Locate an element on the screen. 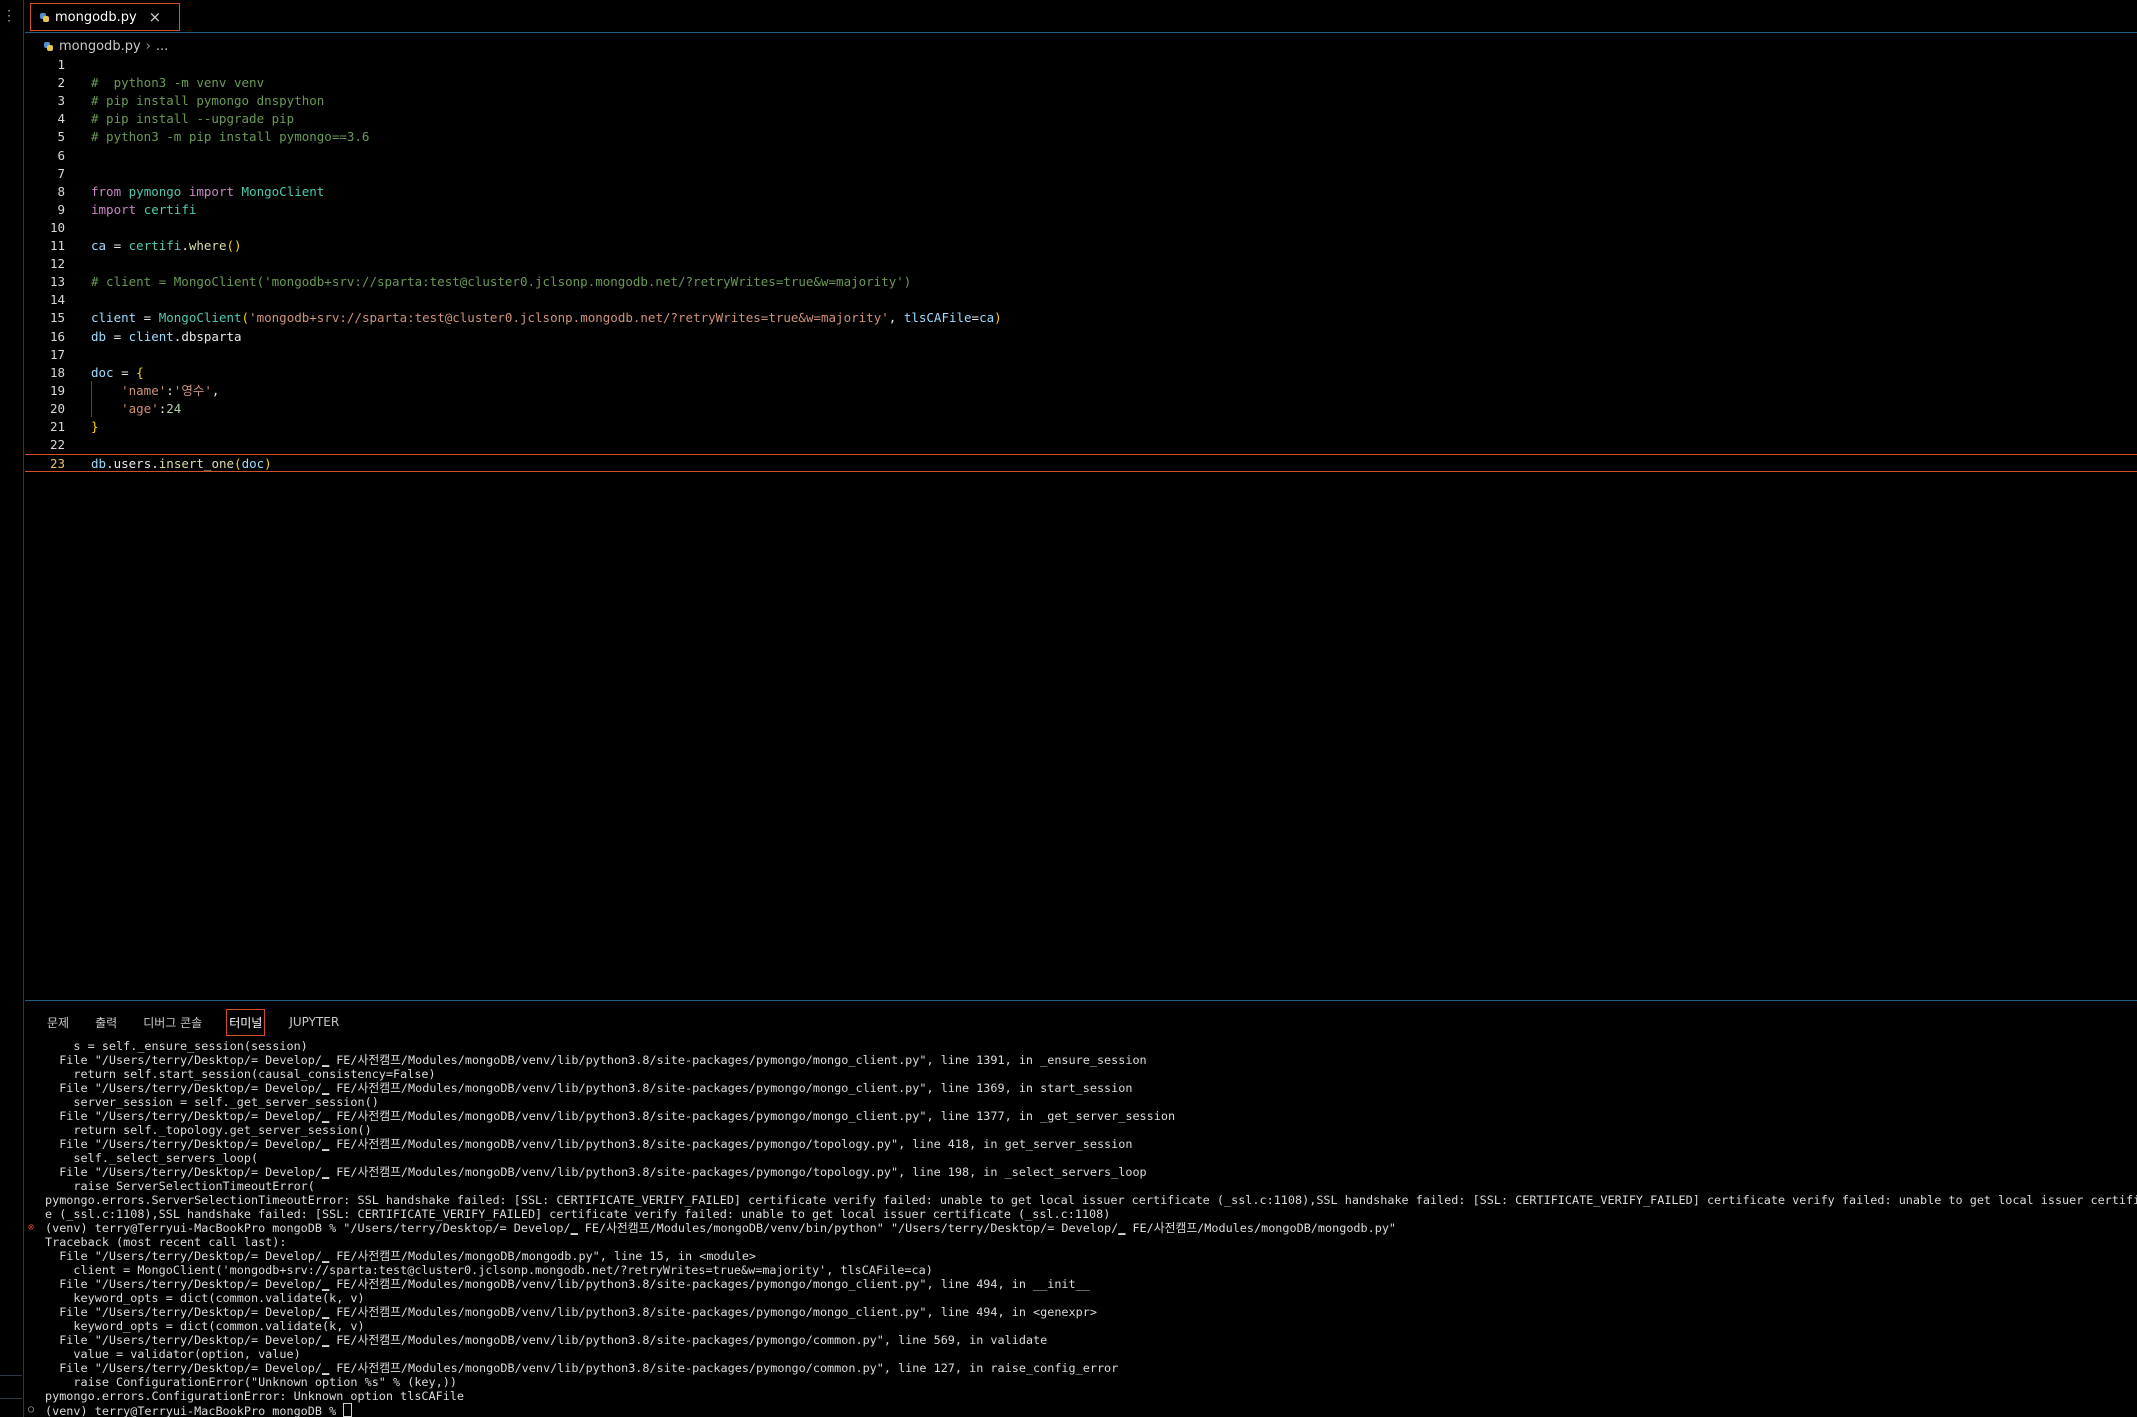 This screenshot has height=1417, width=2137. line-number: 4 is located at coordinates (61, 118).